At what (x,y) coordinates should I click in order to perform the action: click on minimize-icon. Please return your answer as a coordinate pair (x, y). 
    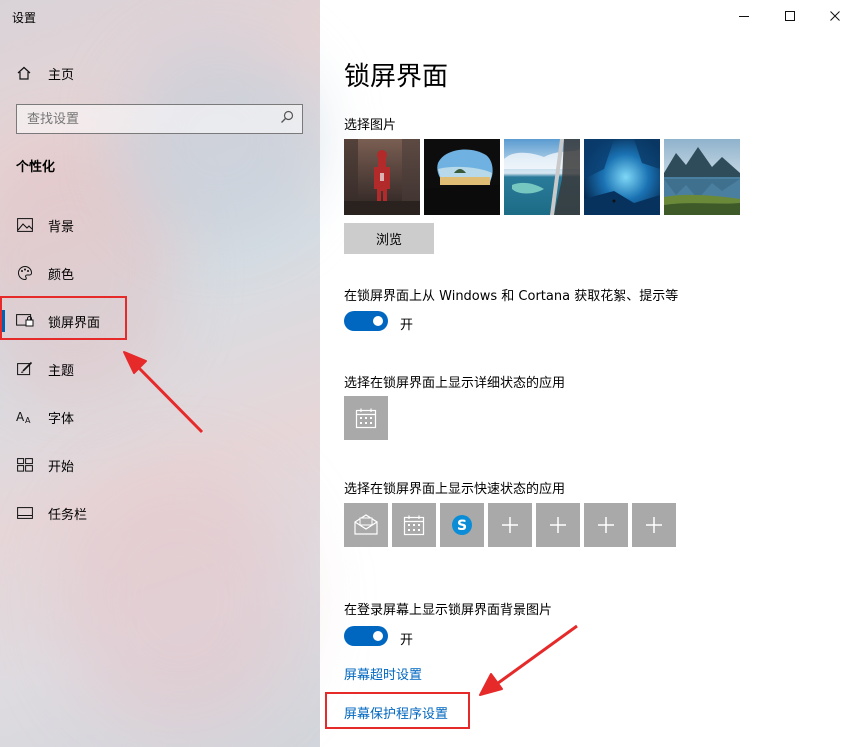
    Looking at the image, I should click on (744, 16).